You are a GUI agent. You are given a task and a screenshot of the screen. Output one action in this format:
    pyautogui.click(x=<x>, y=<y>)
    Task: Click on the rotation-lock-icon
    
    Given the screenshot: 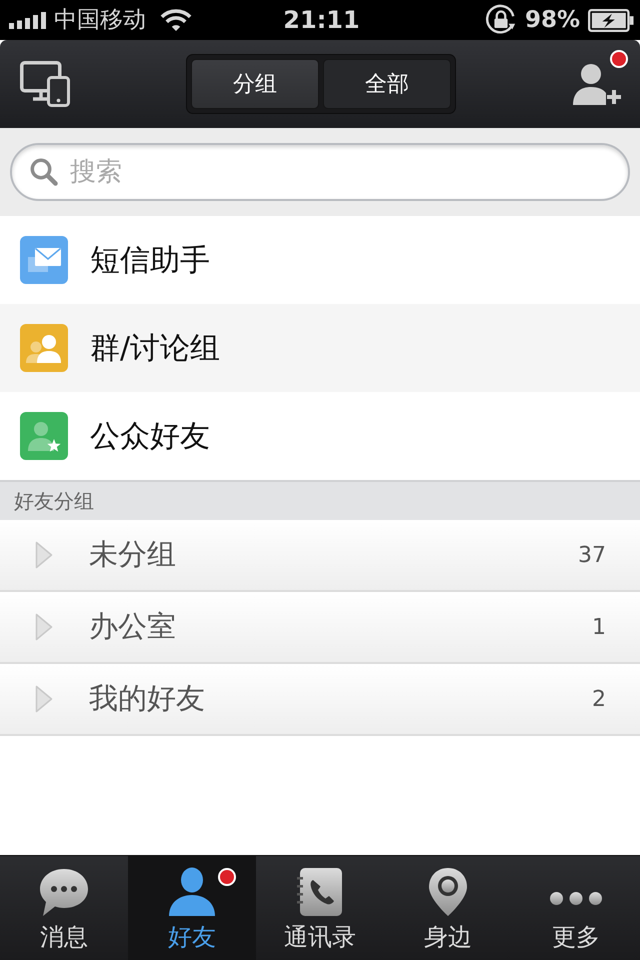 What is the action you would take?
    pyautogui.click(x=500, y=20)
    